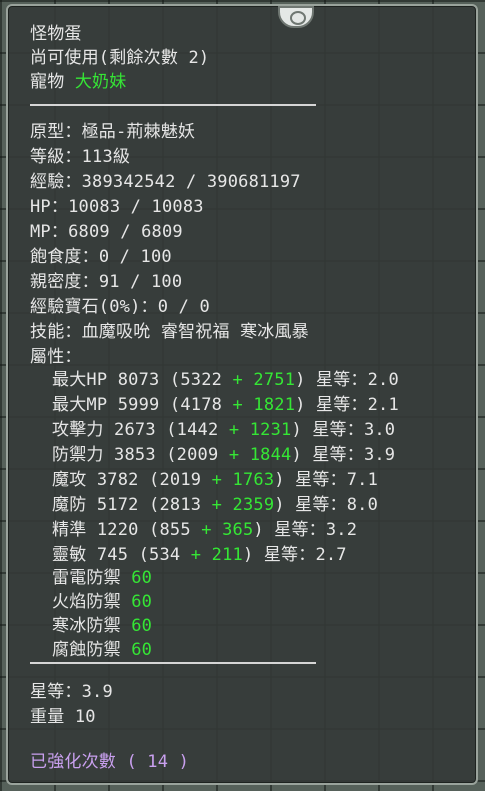  Describe the element at coordinates (175, 505) in the screenshot. I see `attribute-base: (2813` at that location.